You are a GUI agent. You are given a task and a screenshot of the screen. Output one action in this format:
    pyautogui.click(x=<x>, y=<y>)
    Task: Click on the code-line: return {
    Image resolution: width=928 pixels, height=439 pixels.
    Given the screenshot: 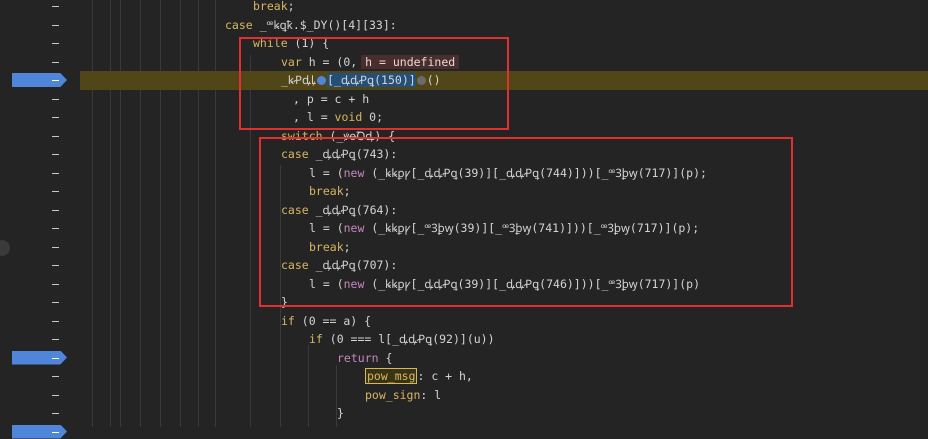 What is the action you would take?
    pyautogui.click(x=504, y=358)
    